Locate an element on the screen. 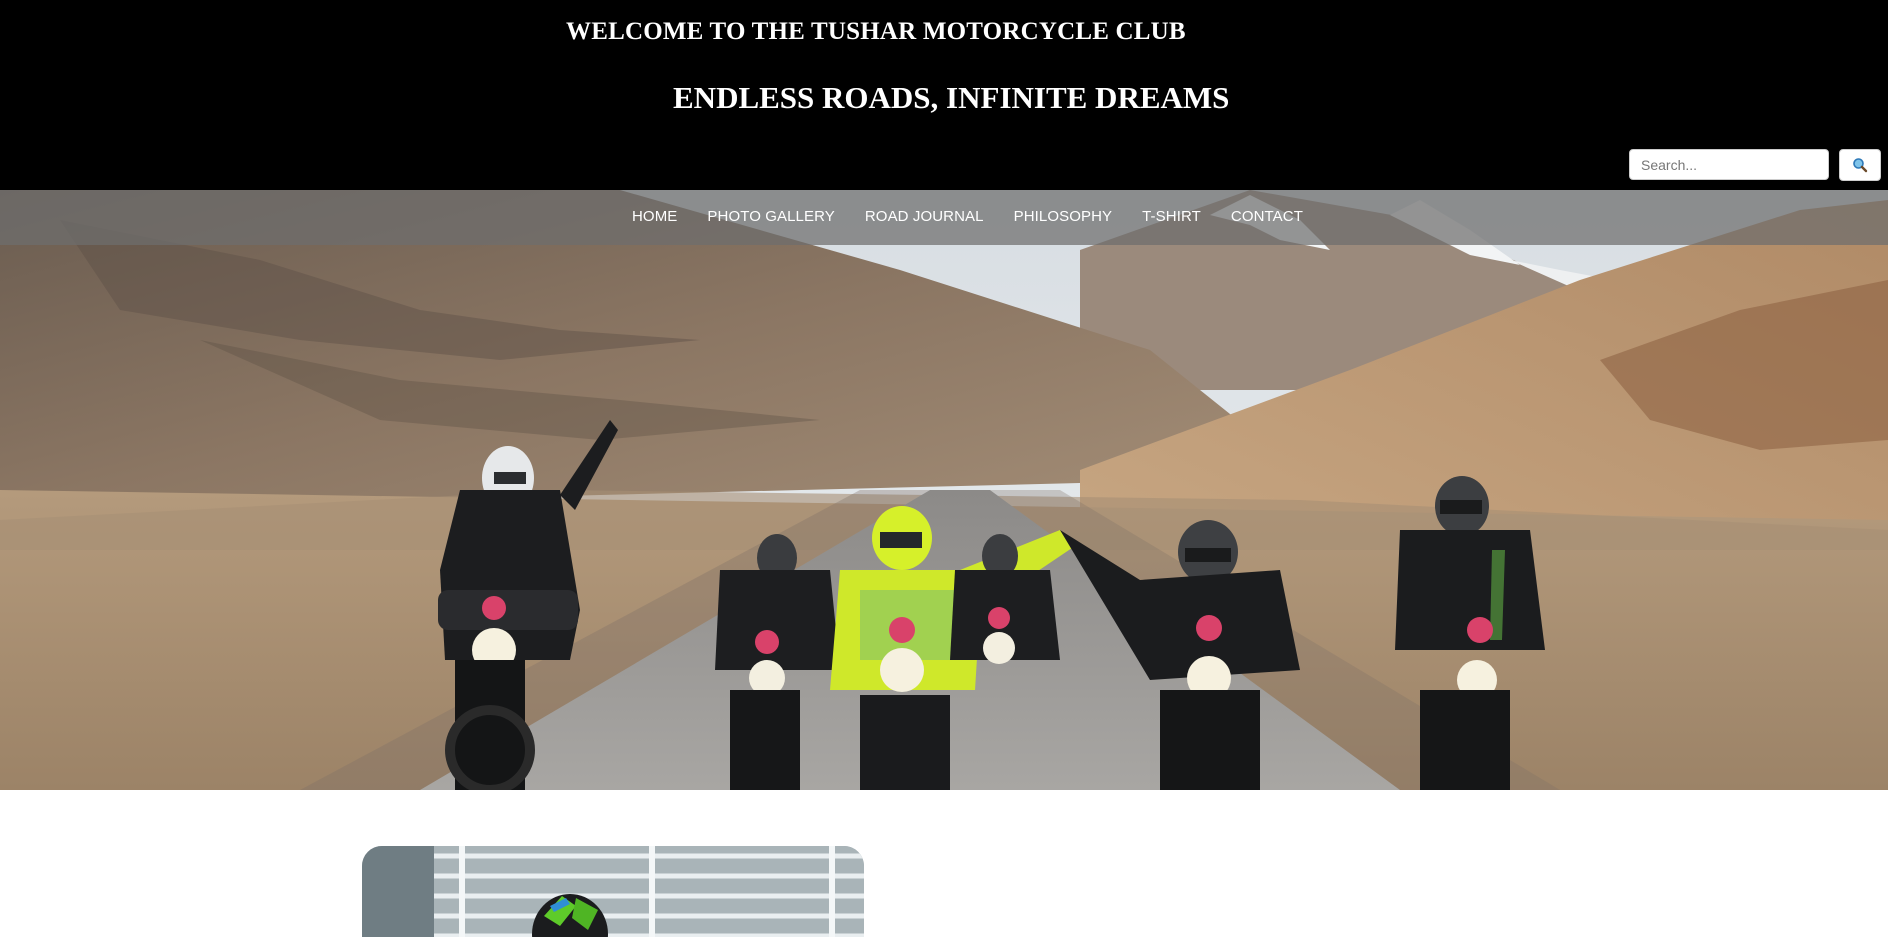  search-button is located at coordinates (1860, 165).